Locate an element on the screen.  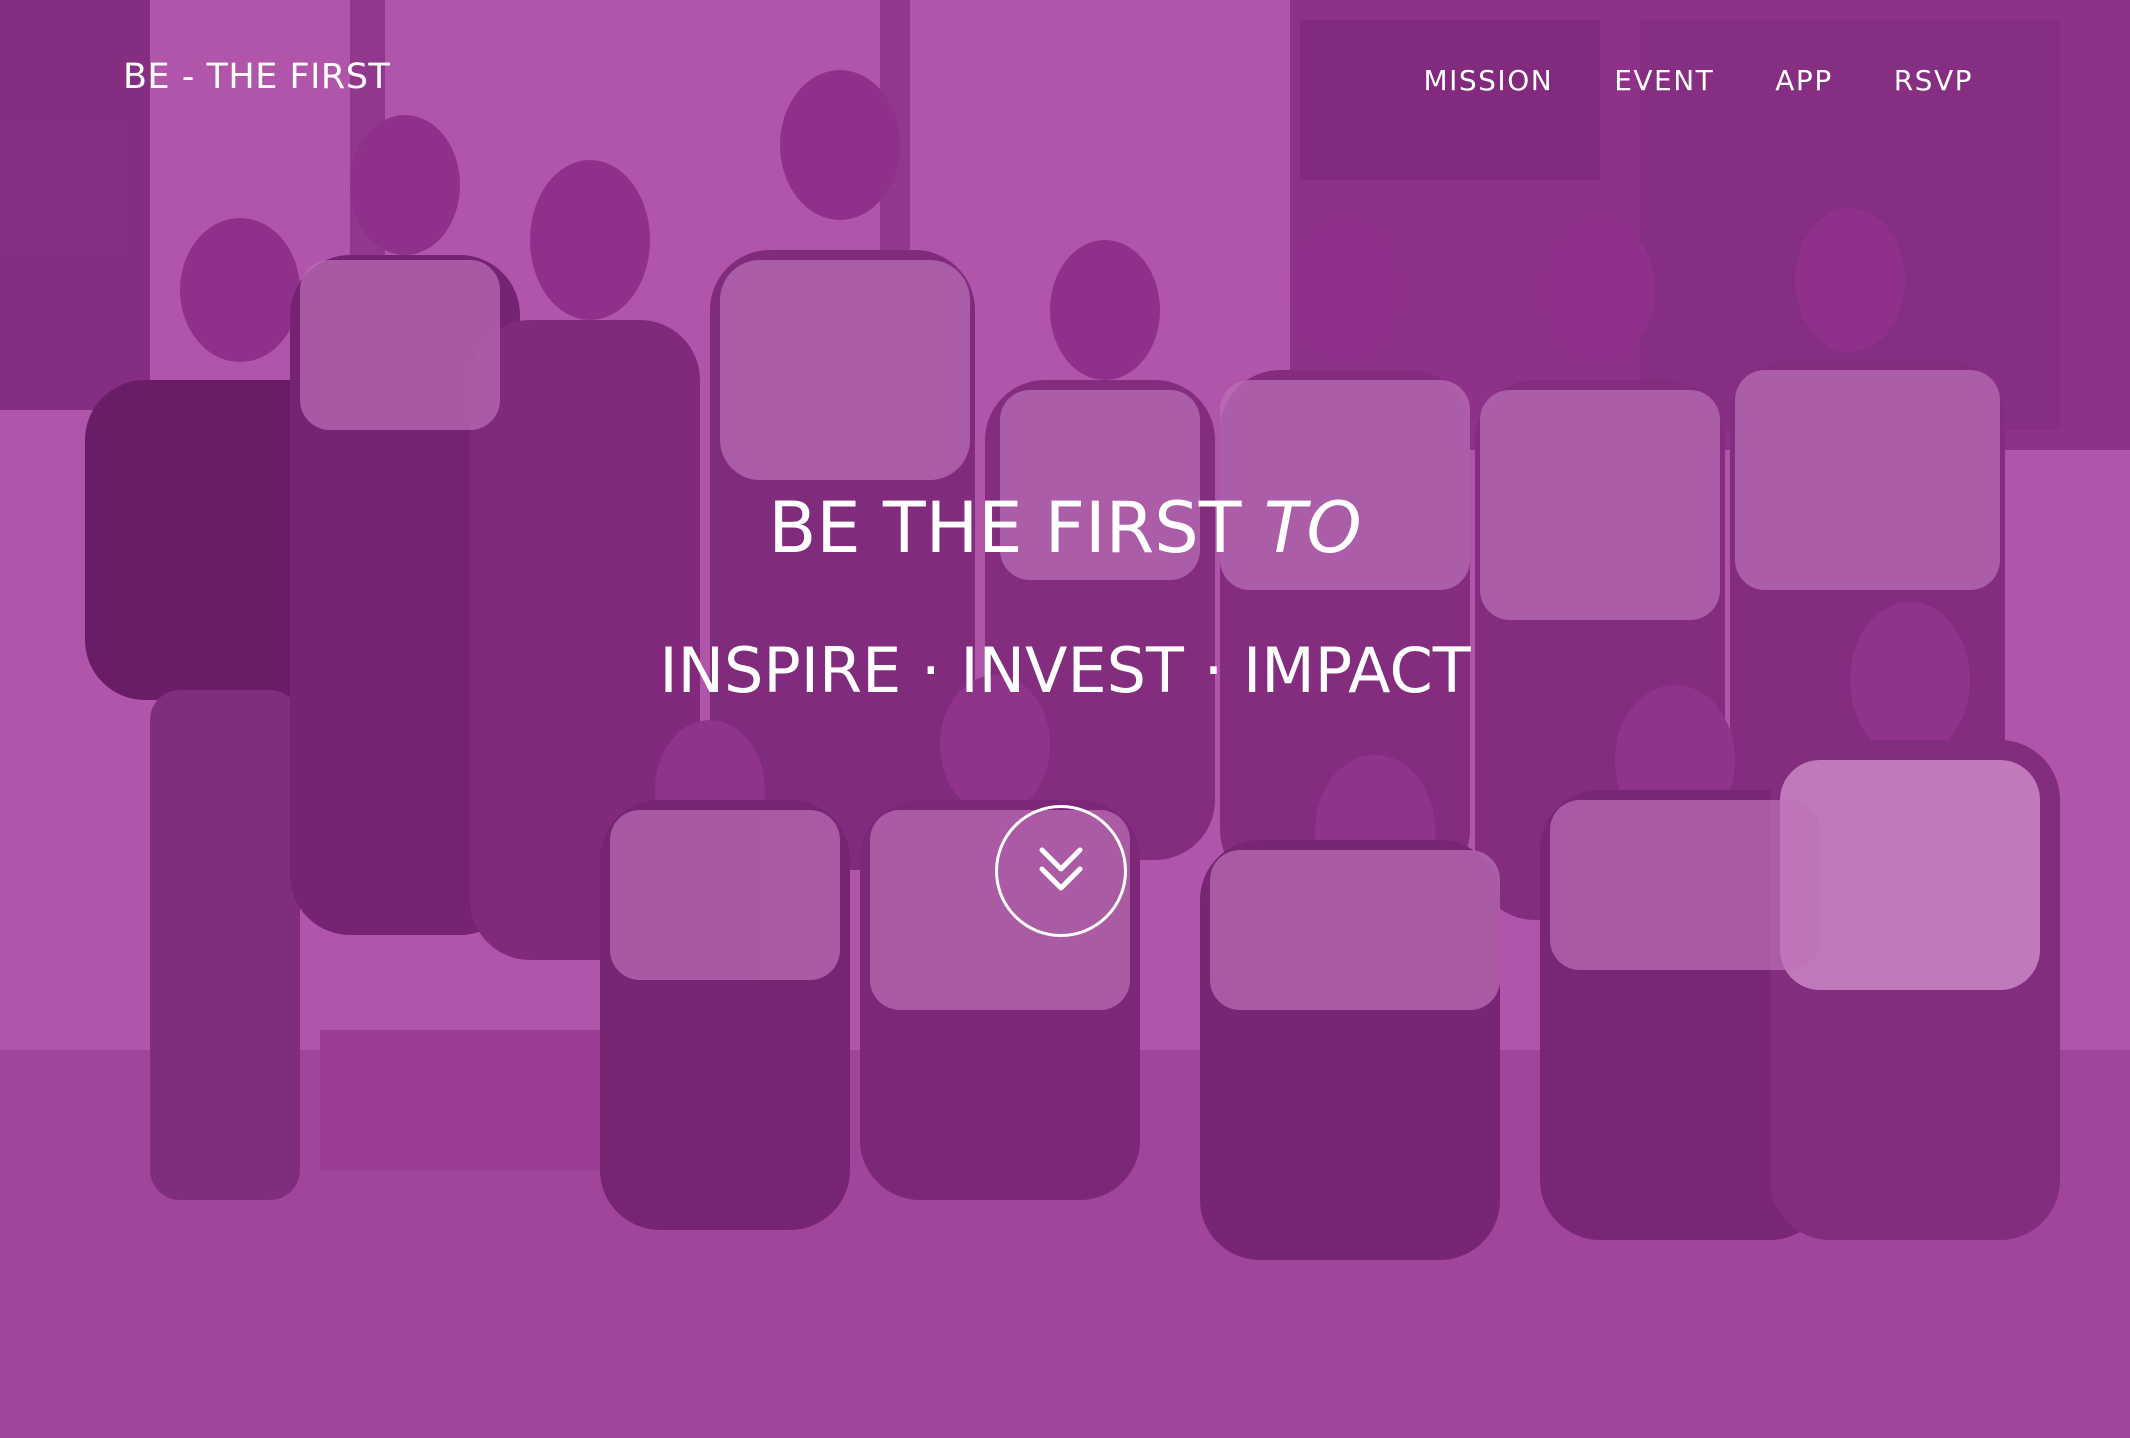
nav-item-app: APP is located at coordinates (1803, 80).